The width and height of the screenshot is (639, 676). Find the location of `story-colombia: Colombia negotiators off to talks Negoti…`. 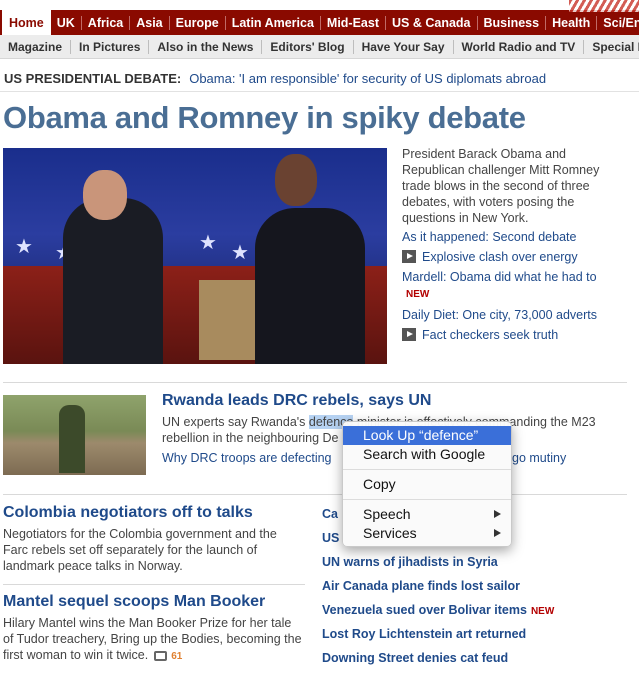

story-colombia: Colombia negotiators off to talks Negoti… is located at coordinates (153, 539).